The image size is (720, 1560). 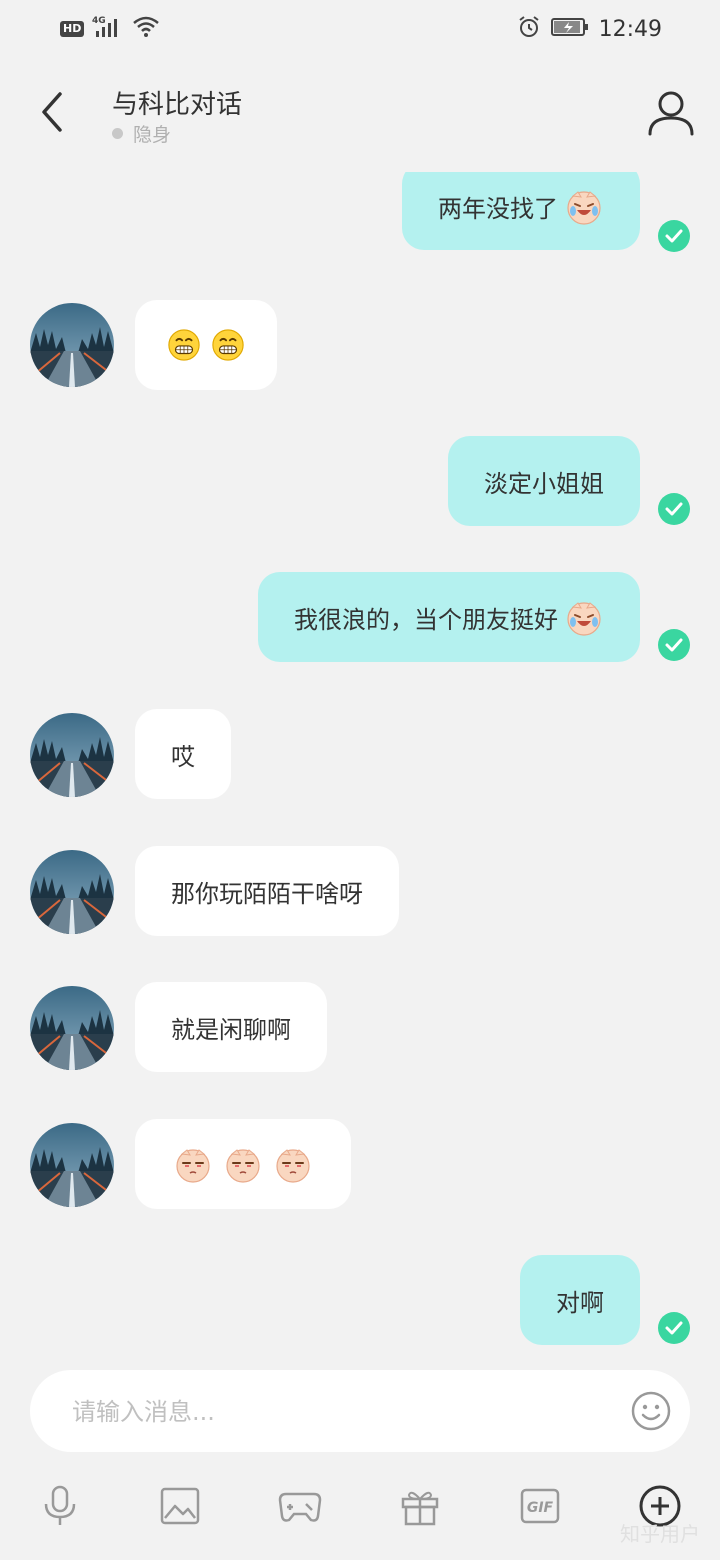 What do you see at coordinates (177, 105) in the screenshot?
I see `chat-title: 与科比对话` at bounding box center [177, 105].